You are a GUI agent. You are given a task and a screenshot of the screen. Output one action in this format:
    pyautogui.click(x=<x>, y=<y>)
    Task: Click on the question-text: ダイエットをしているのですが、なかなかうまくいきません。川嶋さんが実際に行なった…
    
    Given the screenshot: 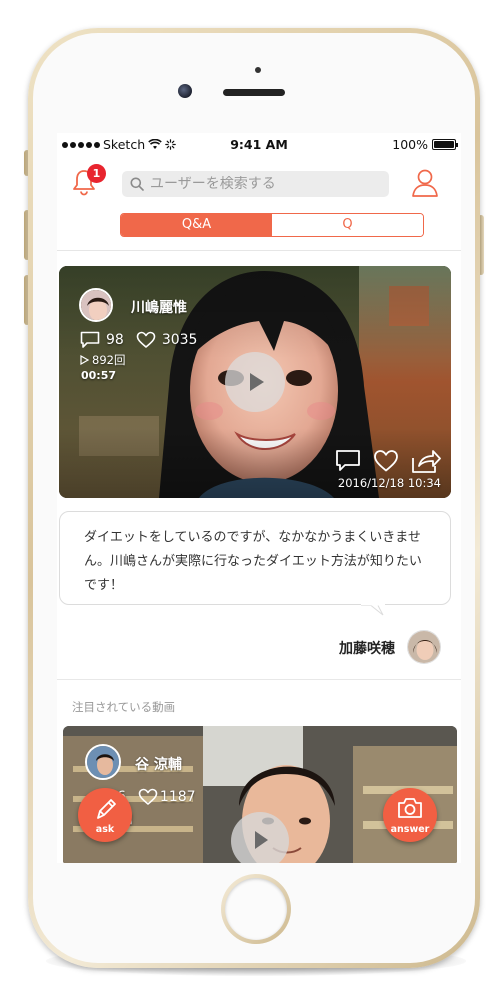 What is the action you would take?
    pyautogui.click(x=253, y=561)
    